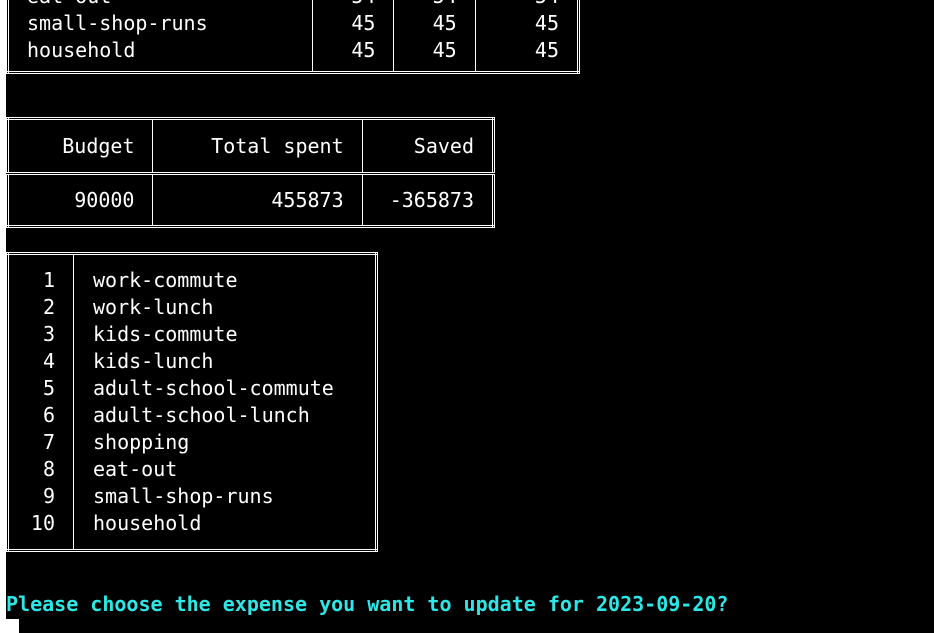  I want to click on list-item: 5 adult-school-commute, so click(192, 388).